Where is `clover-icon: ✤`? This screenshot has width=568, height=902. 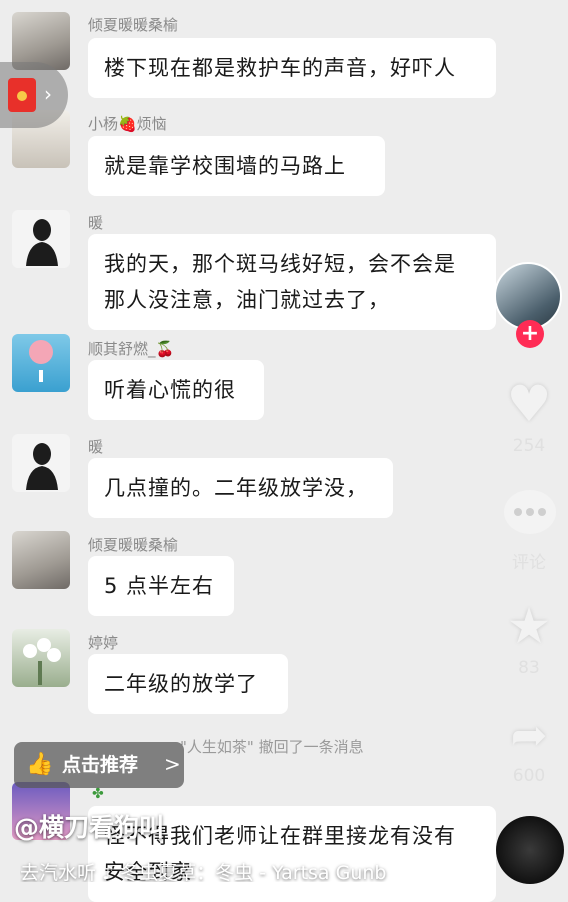
clover-icon: ✤ is located at coordinates (98, 794).